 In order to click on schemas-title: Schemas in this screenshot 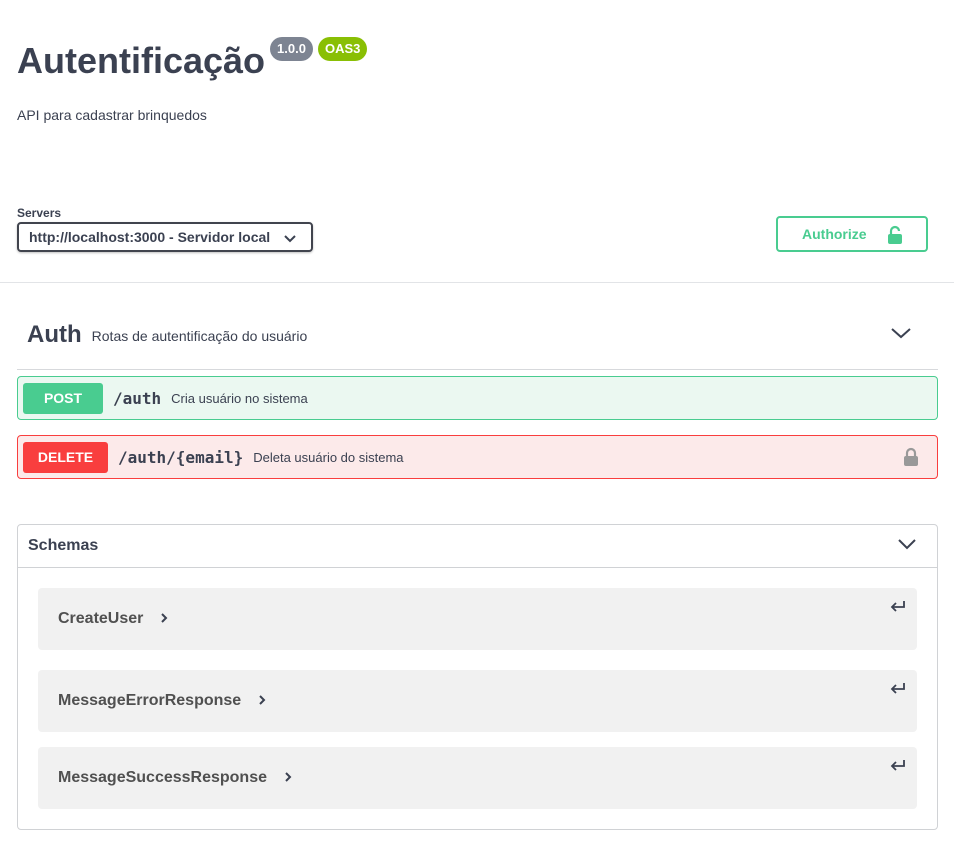, I will do `click(63, 545)`.